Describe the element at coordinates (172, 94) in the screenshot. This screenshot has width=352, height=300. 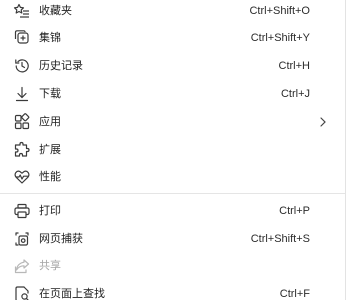
I see `menu-item-downloads: 下载 Ctrl+J` at that location.